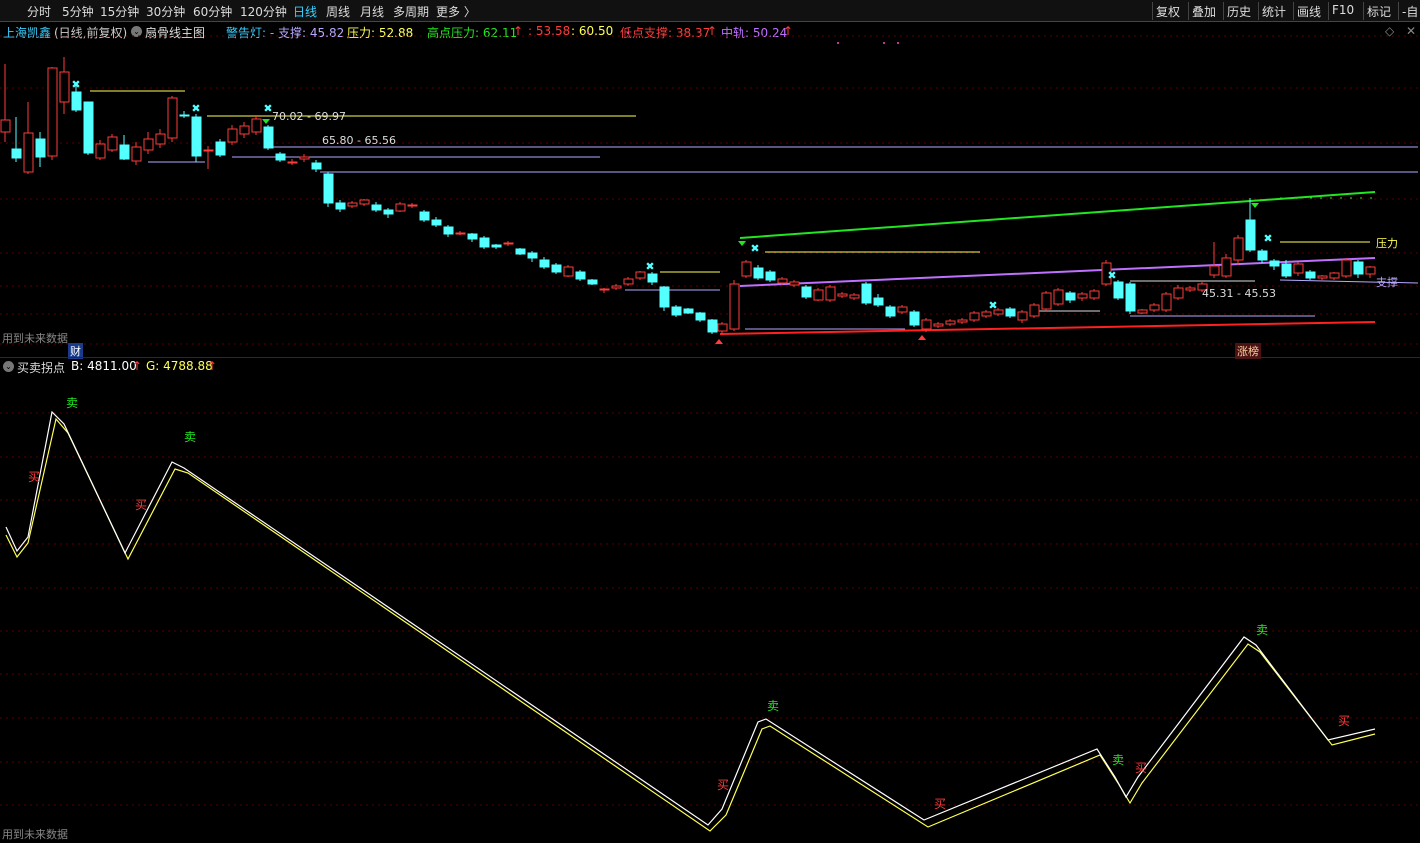 The image size is (1420, 843). What do you see at coordinates (1167, 11) in the screenshot?
I see `fuquan-button: 复权` at bounding box center [1167, 11].